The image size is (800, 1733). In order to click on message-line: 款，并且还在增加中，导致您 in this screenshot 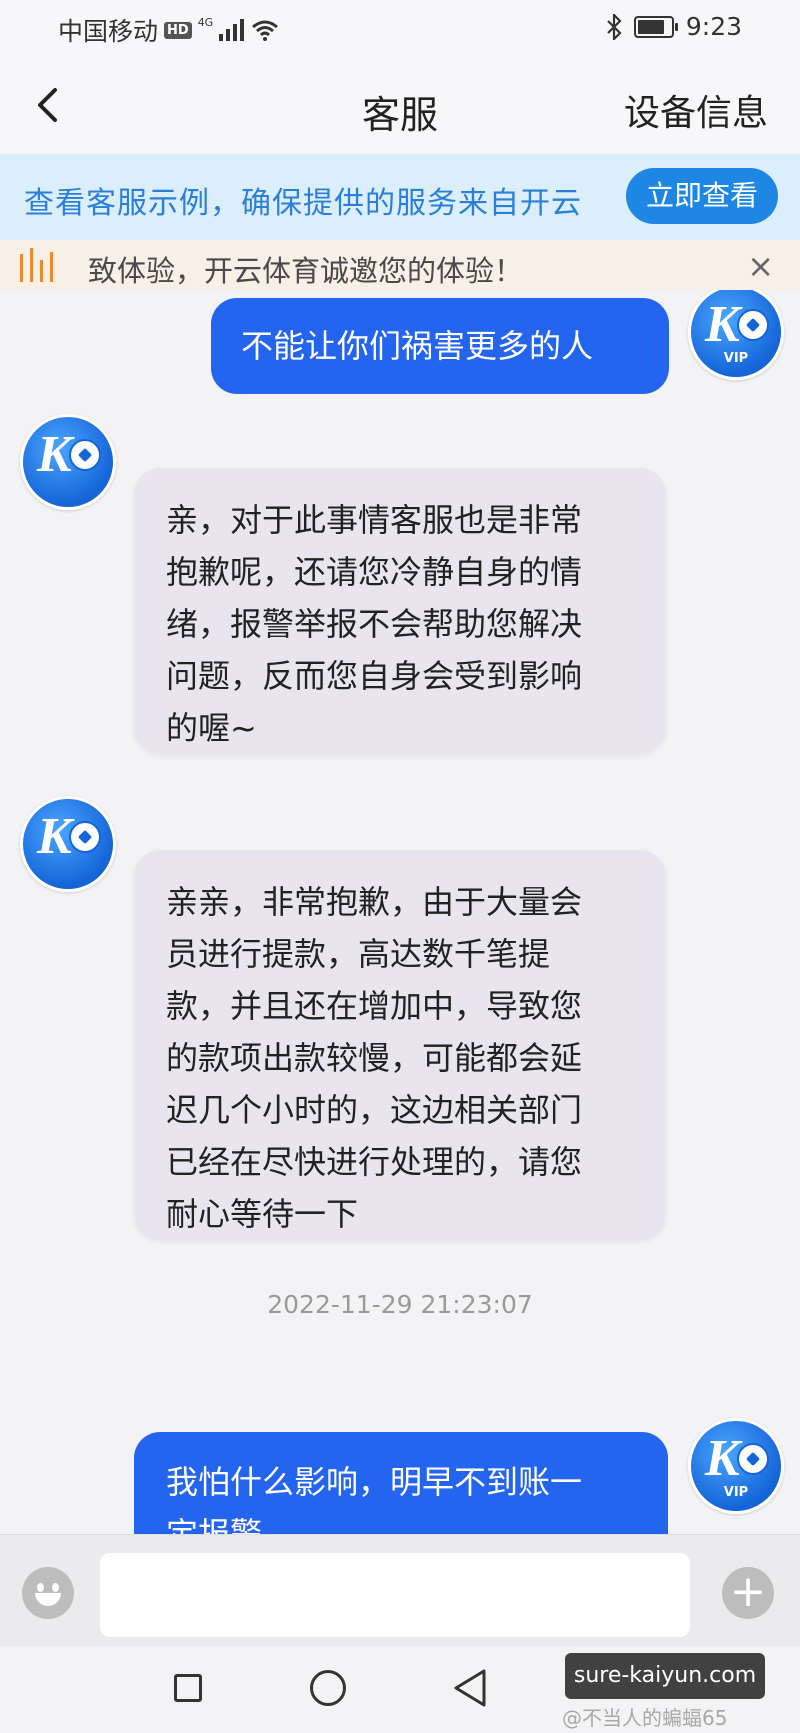, I will do `click(374, 1006)`.